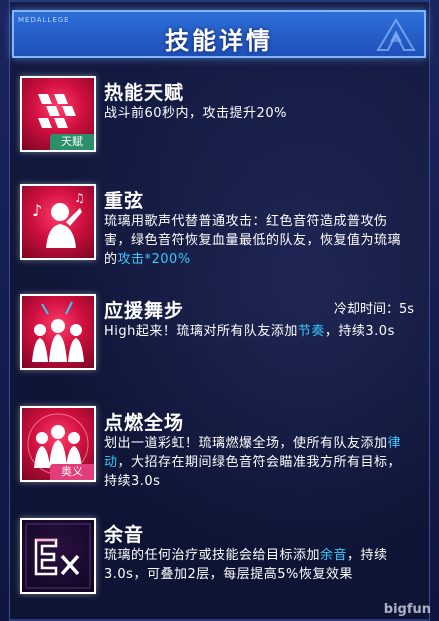 This screenshot has width=439, height=621. I want to click on description-text: 战斗前60秒内，攻击提升20%, so click(195, 113).